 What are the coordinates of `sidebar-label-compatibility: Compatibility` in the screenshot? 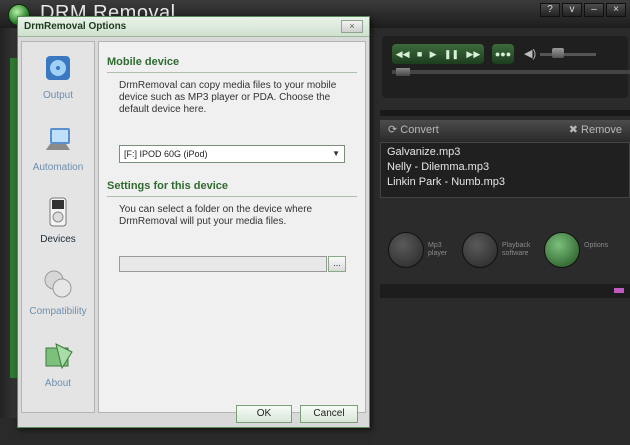 It's located at (58, 311).